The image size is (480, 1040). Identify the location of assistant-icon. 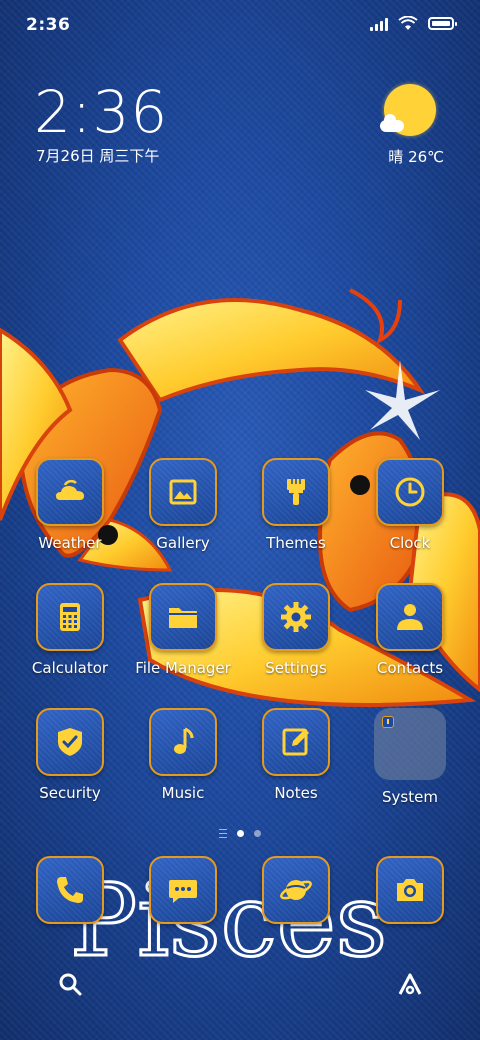
(410, 984).